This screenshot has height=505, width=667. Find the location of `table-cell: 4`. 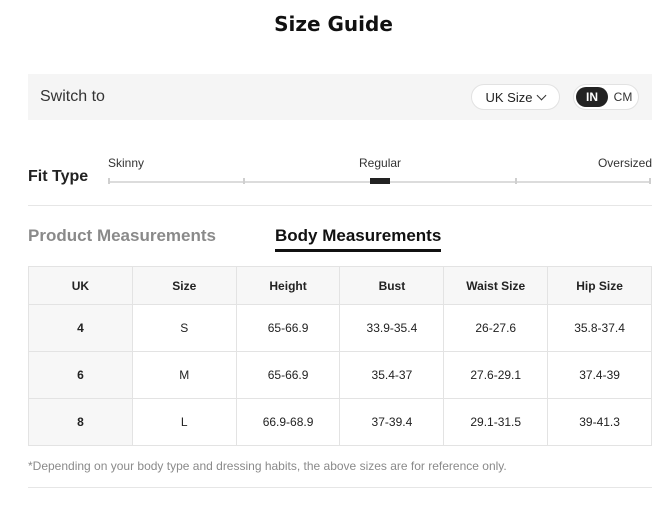

table-cell: 4 is located at coordinates (80, 328).